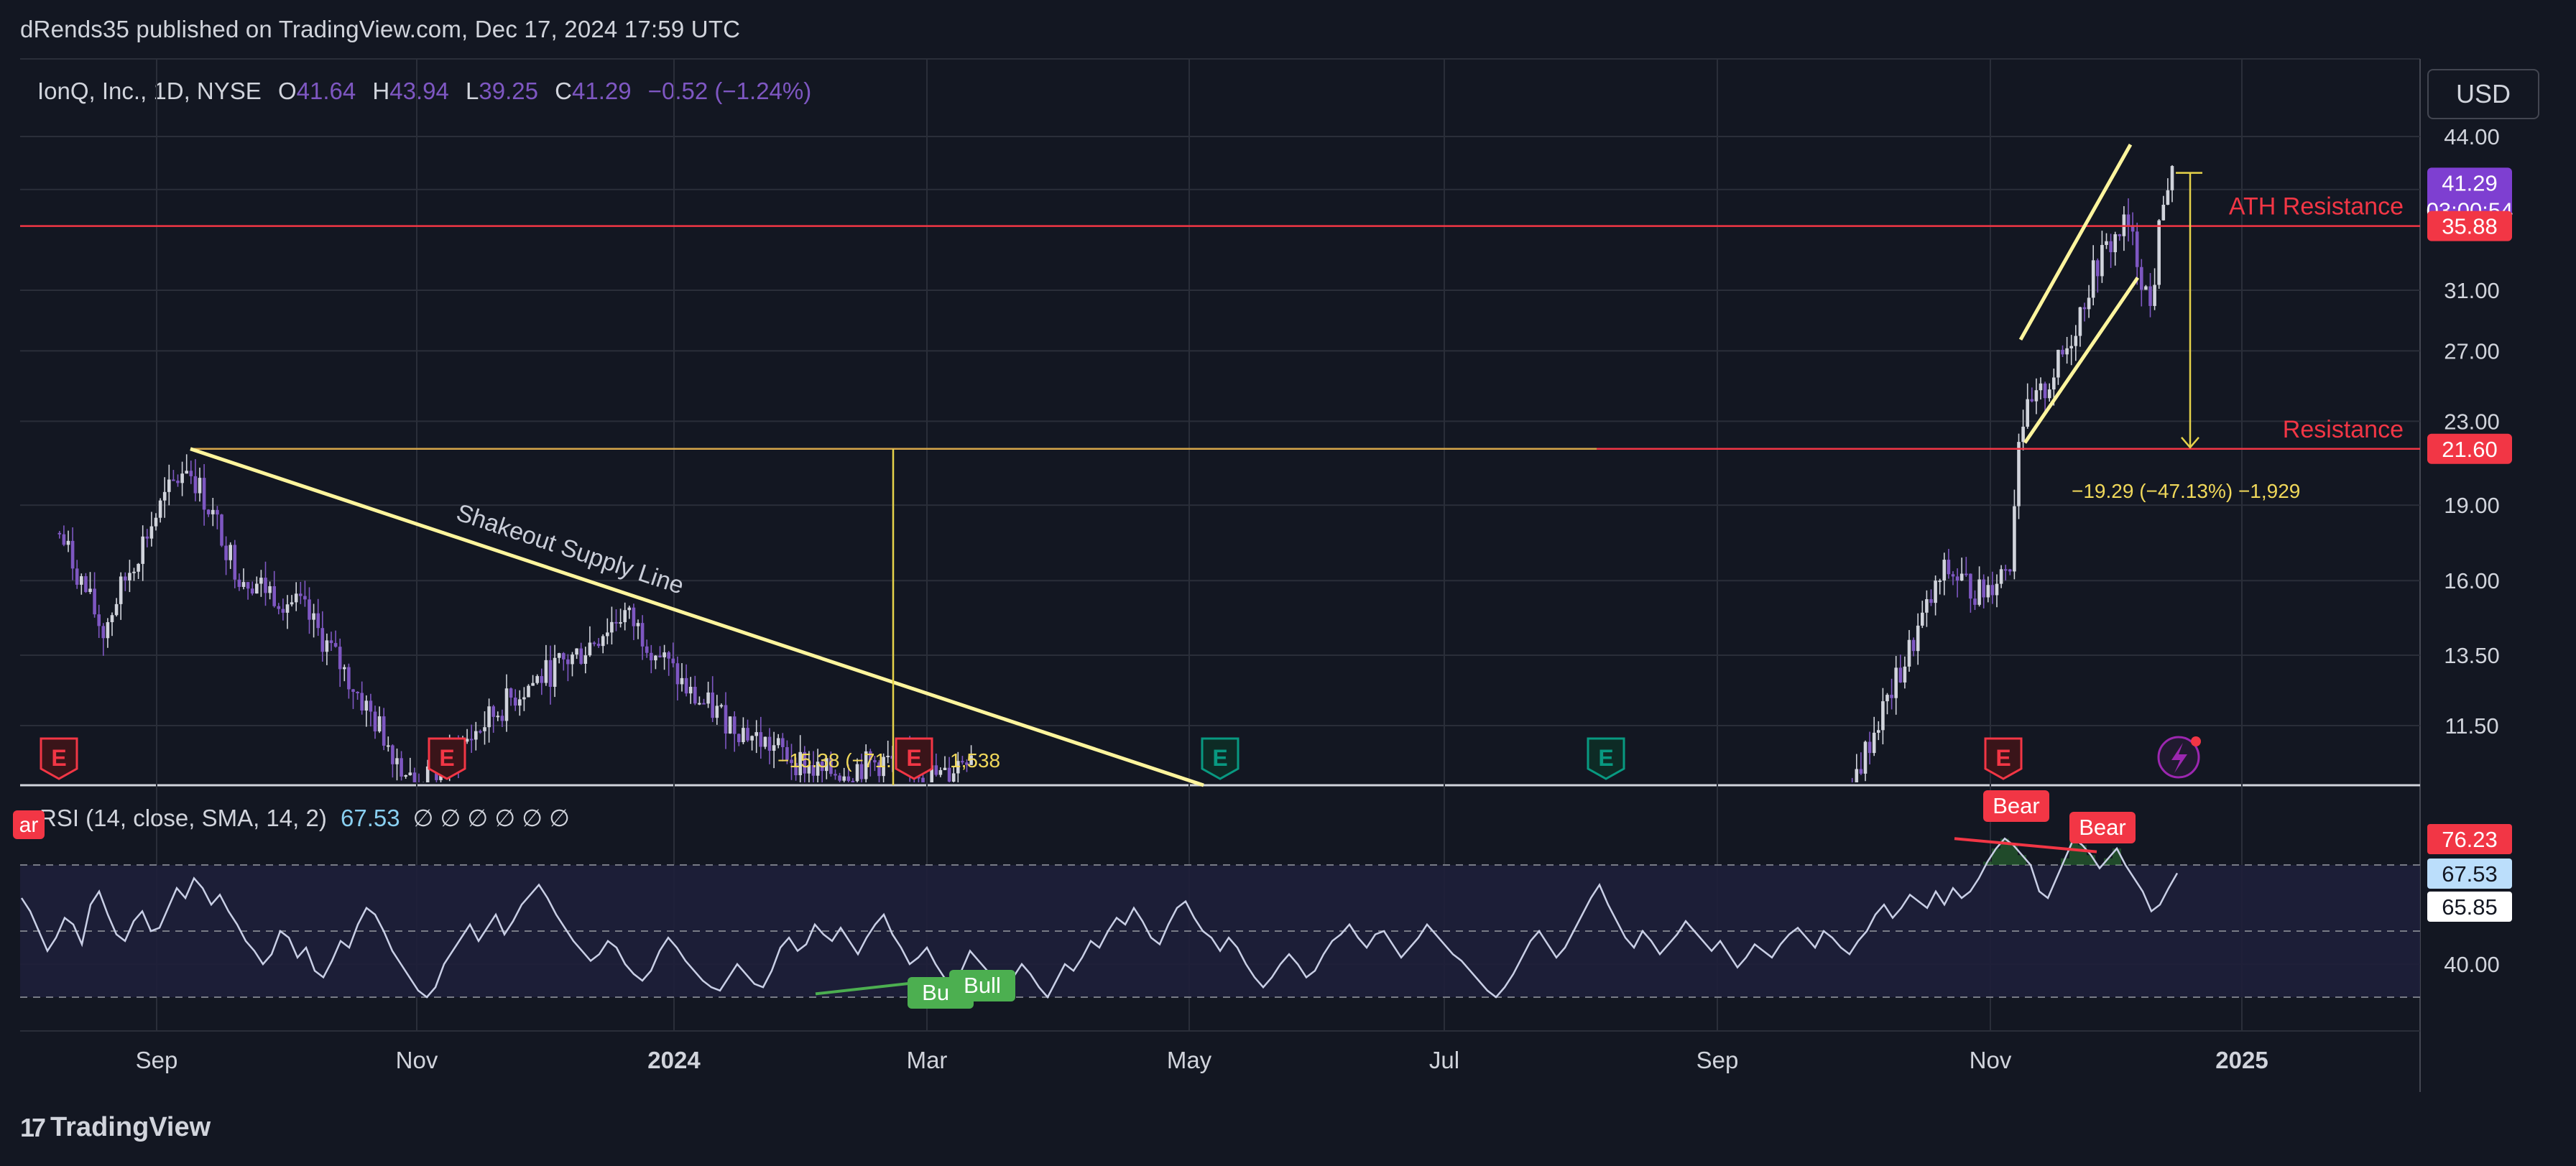 This screenshot has height=1166, width=2576. What do you see at coordinates (2472, 290) in the screenshot?
I see `y-tick-label: 31.00` at bounding box center [2472, 290].